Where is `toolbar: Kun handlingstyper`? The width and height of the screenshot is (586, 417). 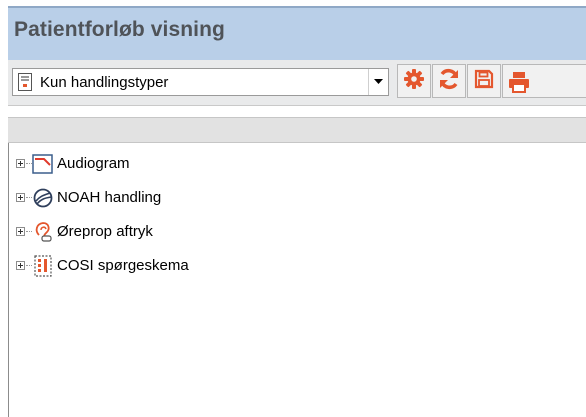 toolbar: Kun handlingstyper is located at coordinates (297, 83).